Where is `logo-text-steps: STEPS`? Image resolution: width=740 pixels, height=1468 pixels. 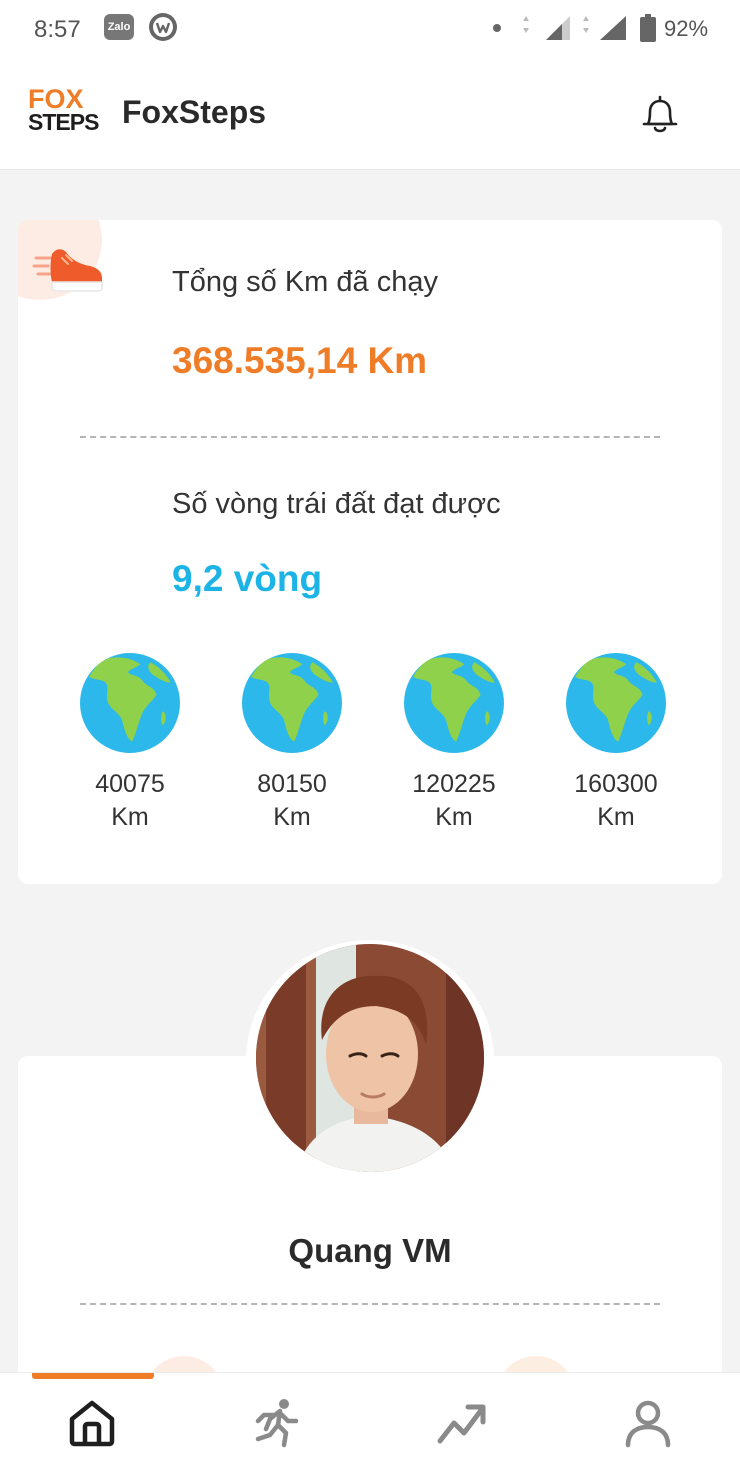
logo-text-steps: STEPS is located at coordinates (63, 122).